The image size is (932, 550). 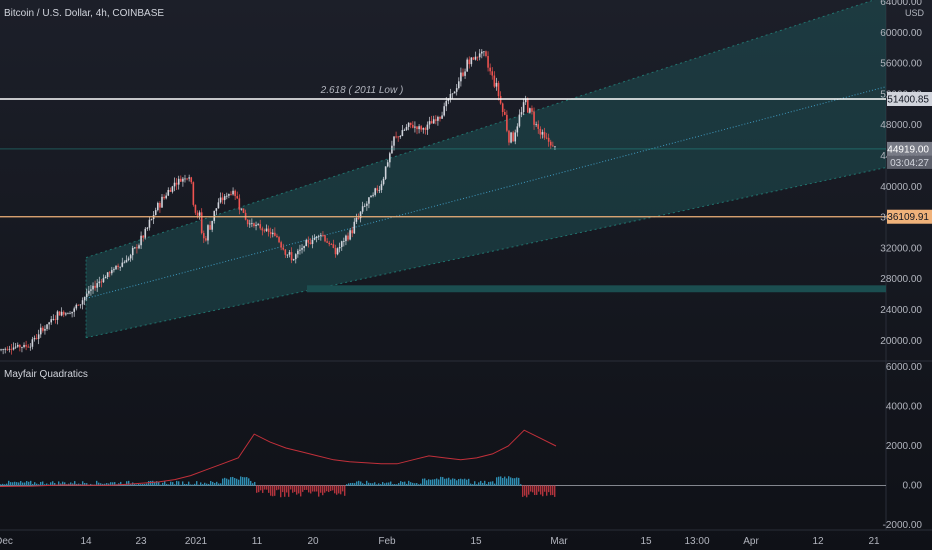 What do you see at coordinates (904, 367) in the screenshot?
I see `indicator-tick-label: 6000.00` at bounding box center [904, 367].